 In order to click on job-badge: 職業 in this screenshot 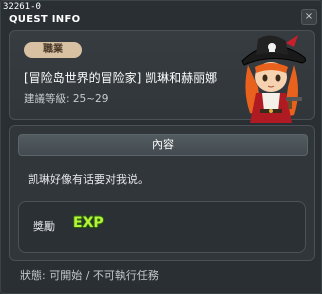, I will do `click(53, 50)`.